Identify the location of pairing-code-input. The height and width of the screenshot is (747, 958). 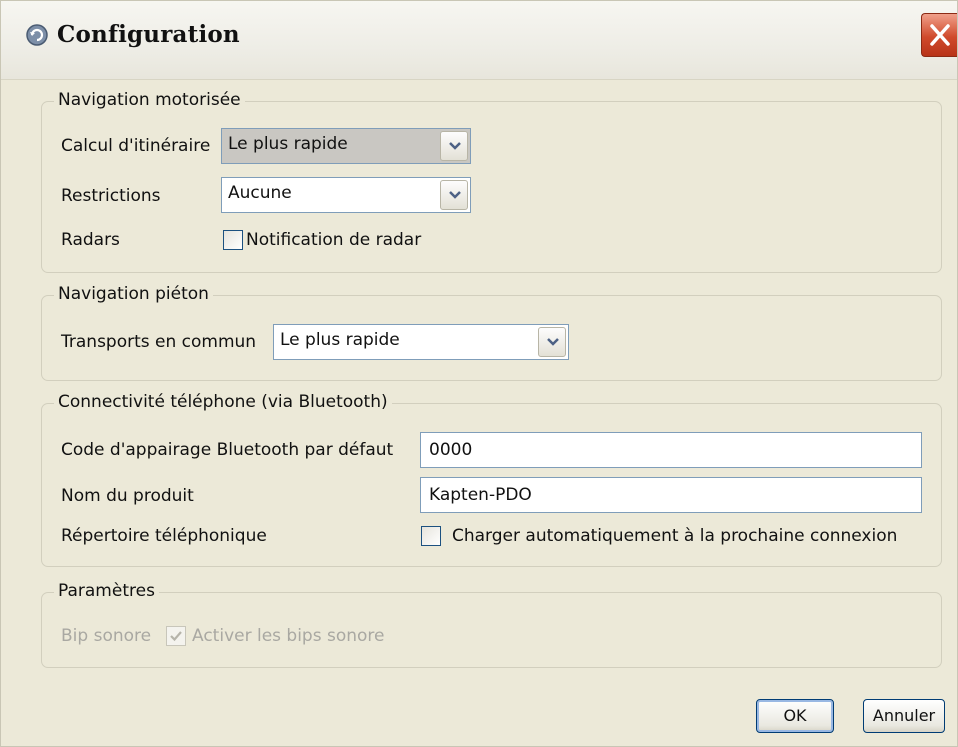
(671, 450).